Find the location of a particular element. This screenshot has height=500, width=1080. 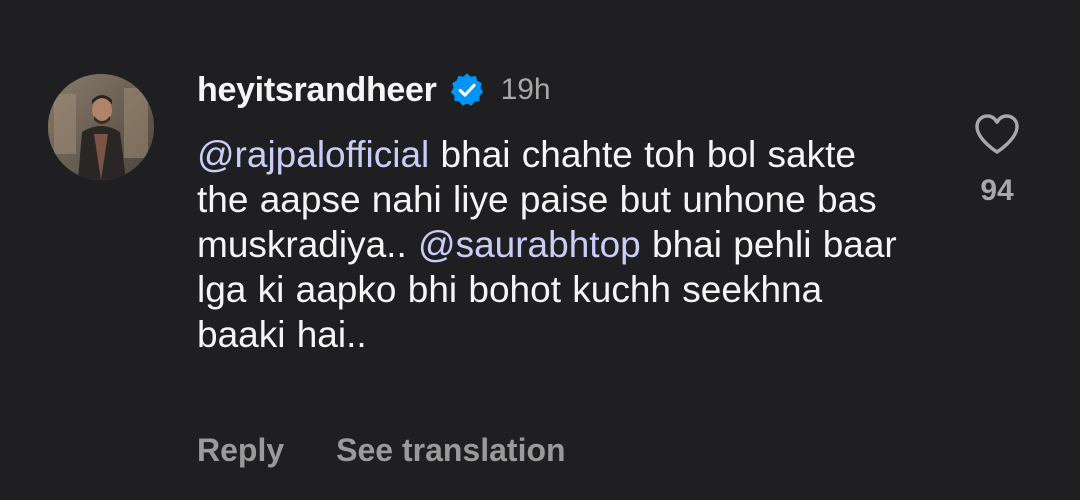

see-translation-button: See translation is located at coordinates (450, 450).